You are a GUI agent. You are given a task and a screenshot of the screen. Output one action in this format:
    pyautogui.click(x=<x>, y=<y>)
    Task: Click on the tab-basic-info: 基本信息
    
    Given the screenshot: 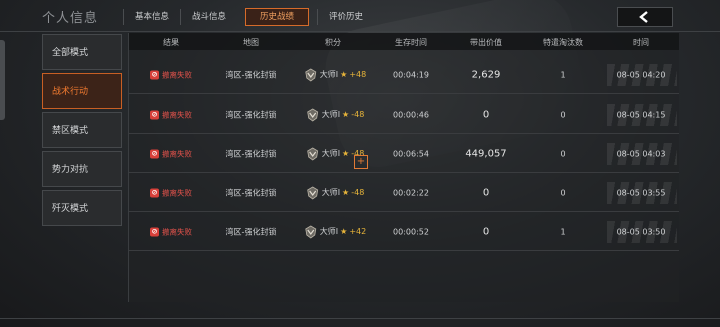 What is the action you would take?
    pyautogui.click(x=151, y=17)
    